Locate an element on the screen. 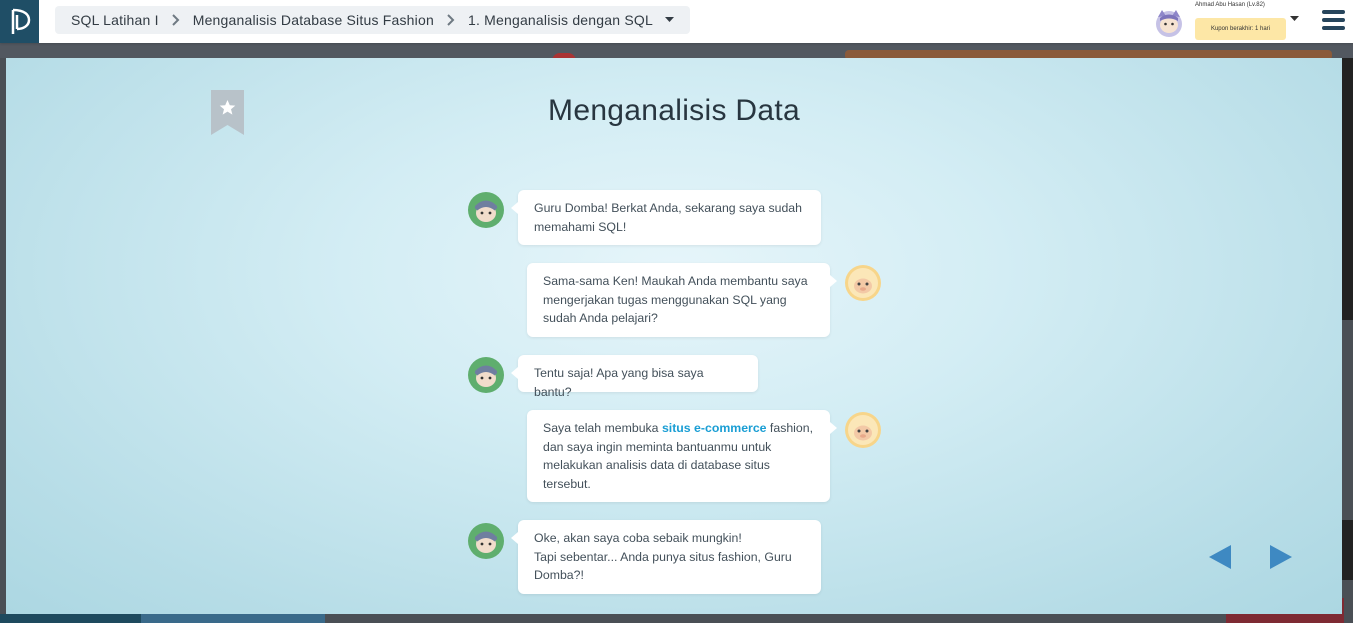 This screenshot has height=623, width=1353. user-name: Ahmad Abu Hasan (Lv.82) is located at coordinates (1230, 5).